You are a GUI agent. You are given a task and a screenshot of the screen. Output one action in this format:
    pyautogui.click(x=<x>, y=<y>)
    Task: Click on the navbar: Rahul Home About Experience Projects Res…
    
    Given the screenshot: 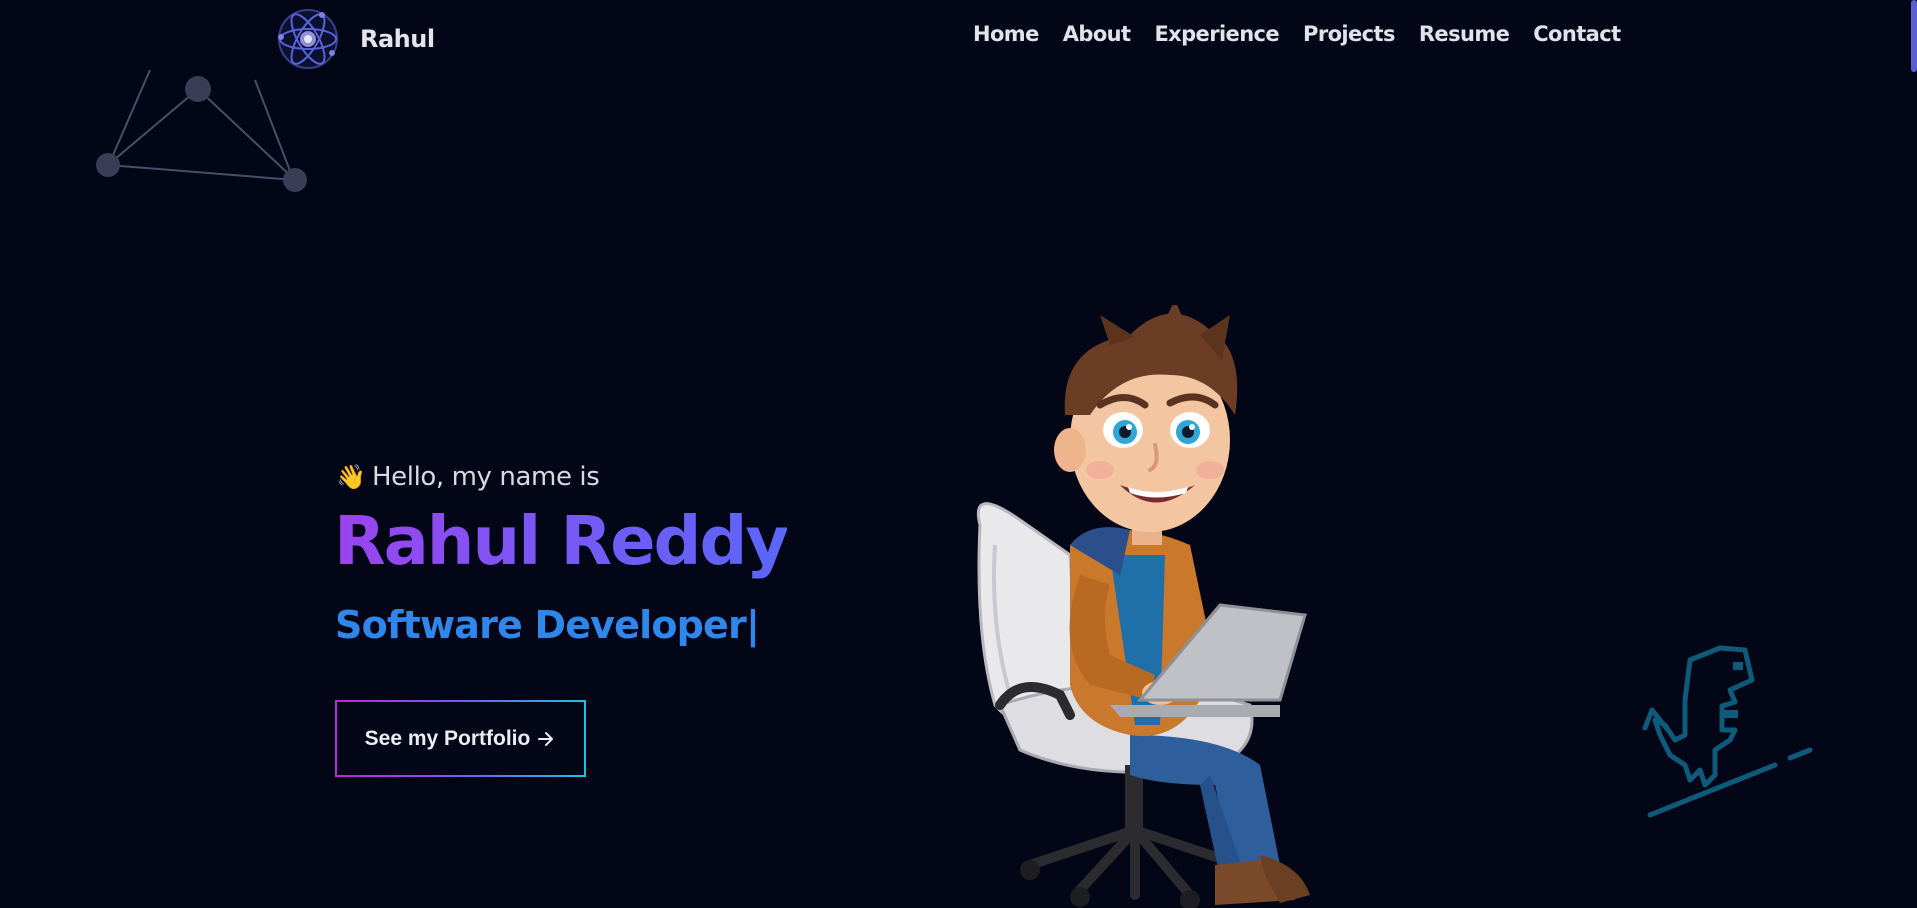 What is the action you would take?
    pyautogui.click(x=958, y=40)
    